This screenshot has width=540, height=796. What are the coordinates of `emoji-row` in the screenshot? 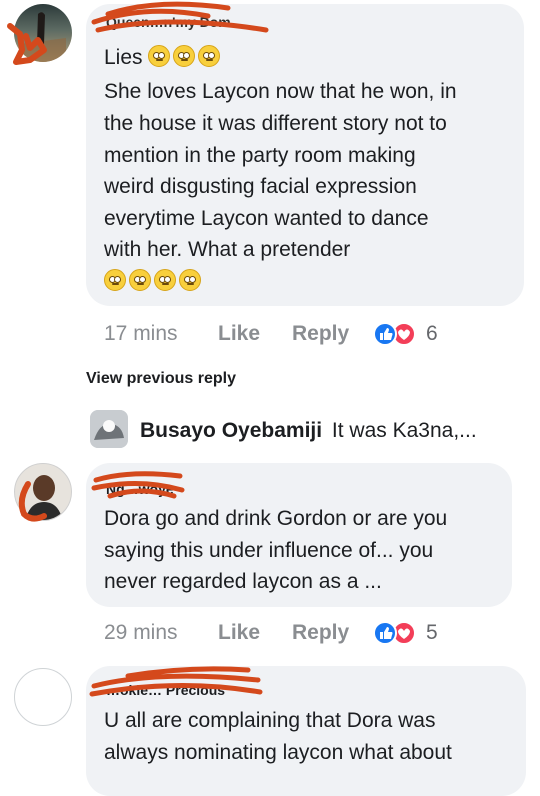 It's located at (154, 281).